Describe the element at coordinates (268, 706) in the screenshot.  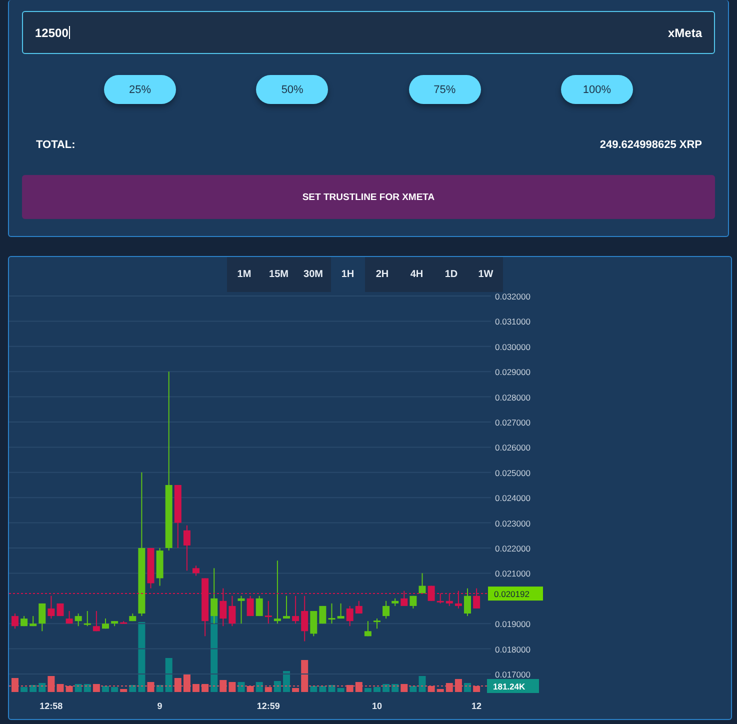
I see `time-axis-label: 12:59` at that location.